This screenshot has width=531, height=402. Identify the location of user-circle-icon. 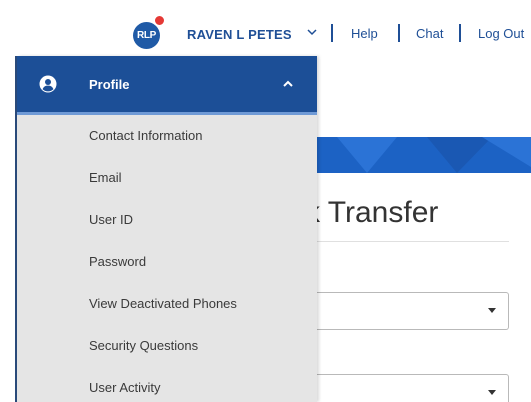
(48, 84).